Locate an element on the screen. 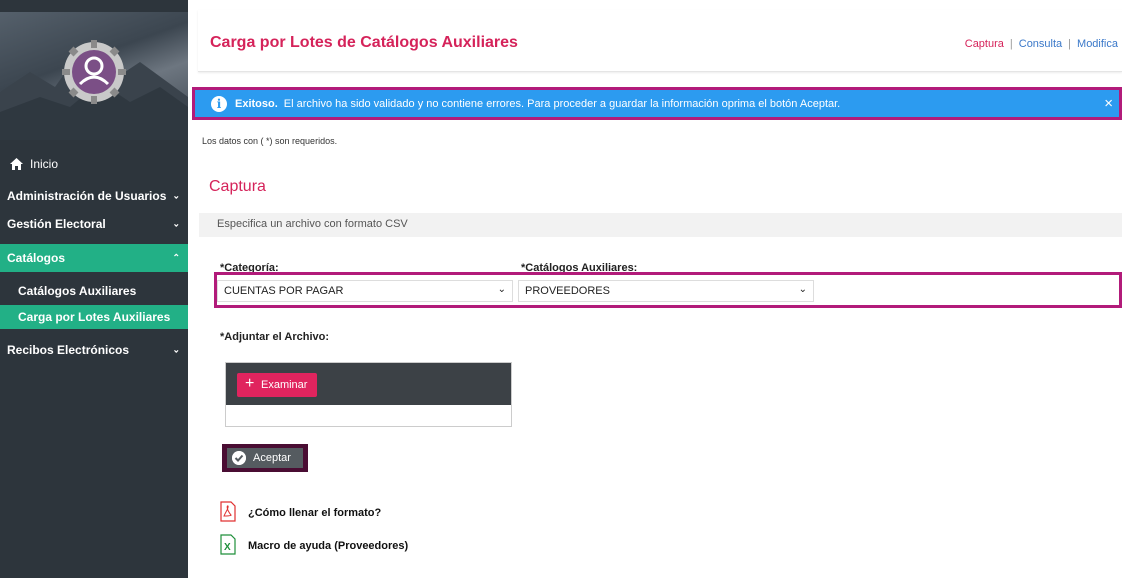  examinar-button: + Examinar is located at coordinates (277, 385).